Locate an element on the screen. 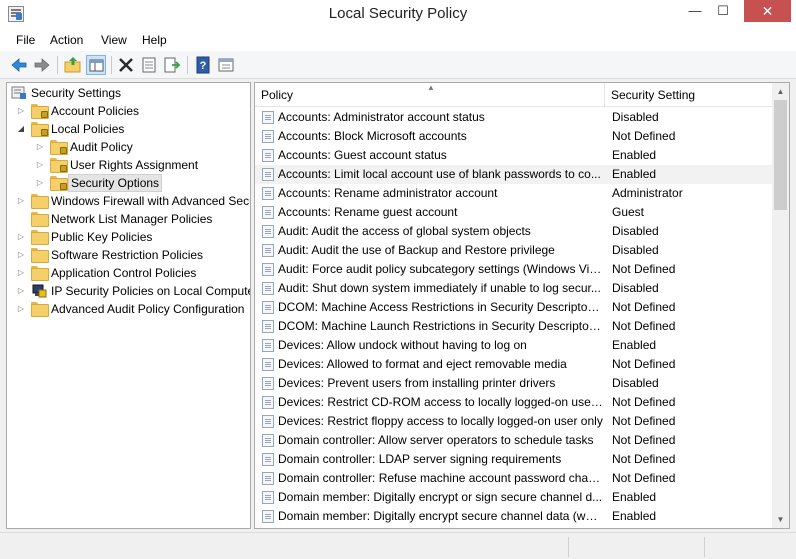 The height and width of the screenshot is (559, 796). policy-setting-value: Not Defined is located at coordinates (644, 136).